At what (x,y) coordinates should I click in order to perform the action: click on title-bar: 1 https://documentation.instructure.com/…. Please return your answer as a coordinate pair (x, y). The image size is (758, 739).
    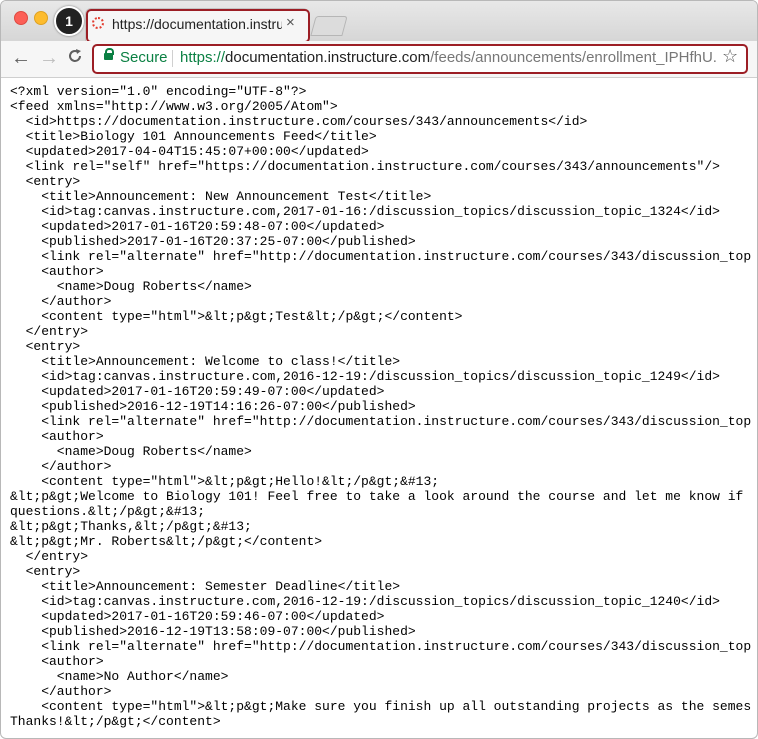
    Looking at the image, I should click on (379, 22).